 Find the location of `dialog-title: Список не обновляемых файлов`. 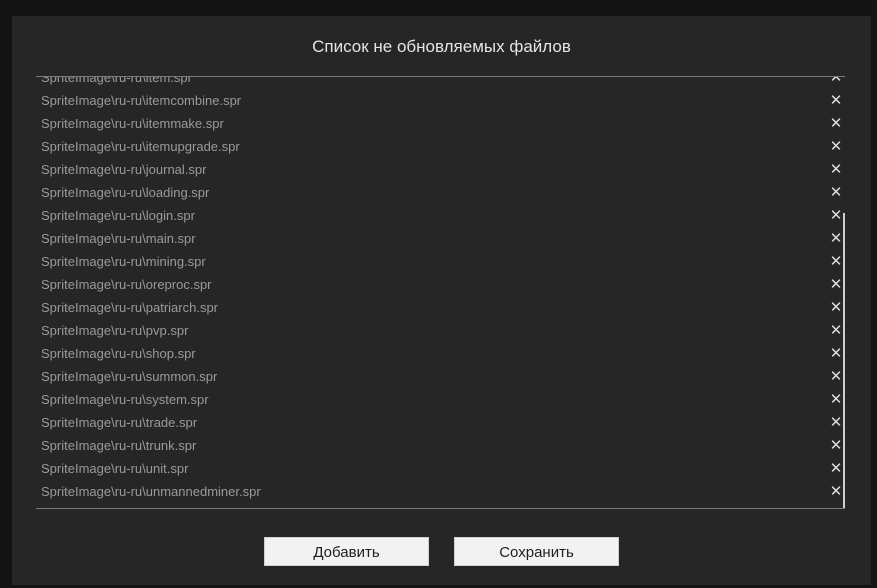

dialog-title: Список не обновляемых файлов is located at coordinates (441, 46).